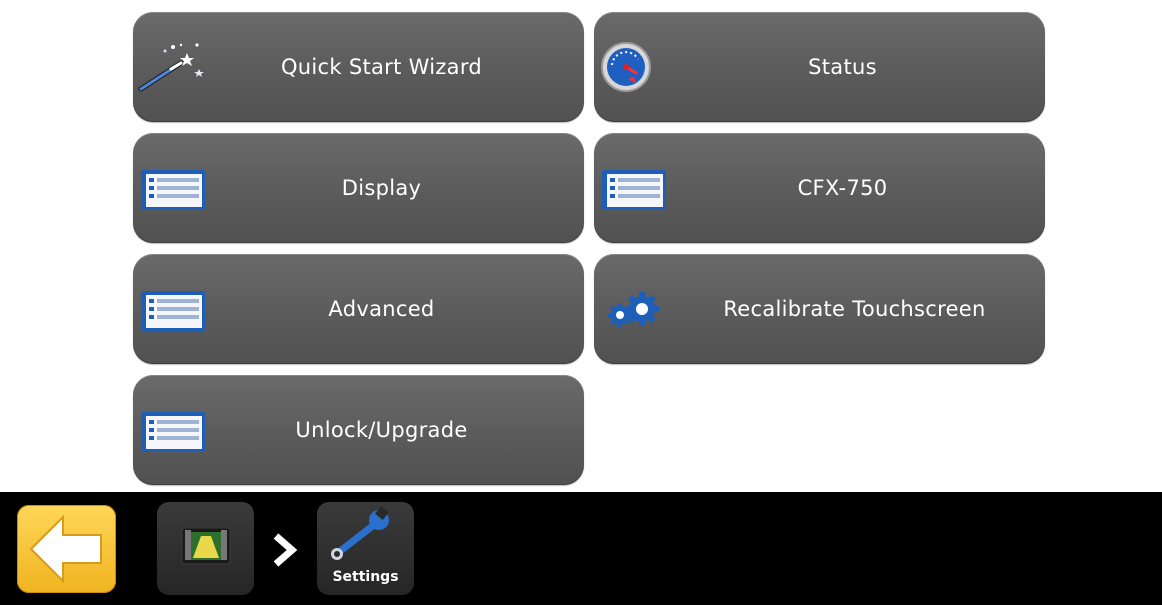  What do you see at coordinates (365, 577) in the screenshot?
I see `breadcrumb-settings-label: Settings` at bounding box center [365, 577].